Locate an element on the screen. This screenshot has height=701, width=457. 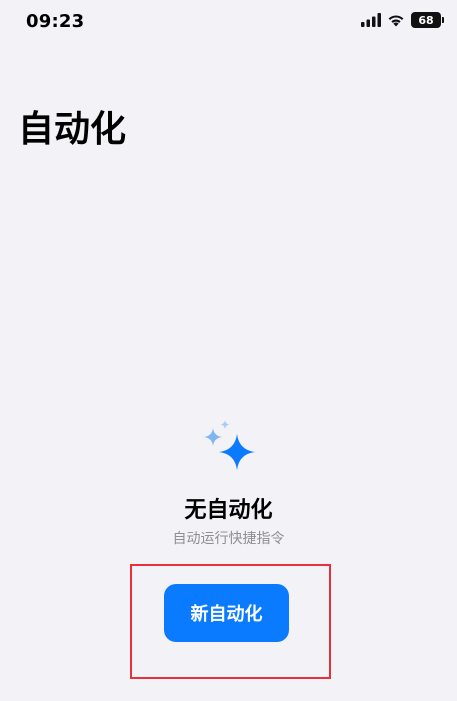
sparkle-icon is located at coordinates (229, 445).